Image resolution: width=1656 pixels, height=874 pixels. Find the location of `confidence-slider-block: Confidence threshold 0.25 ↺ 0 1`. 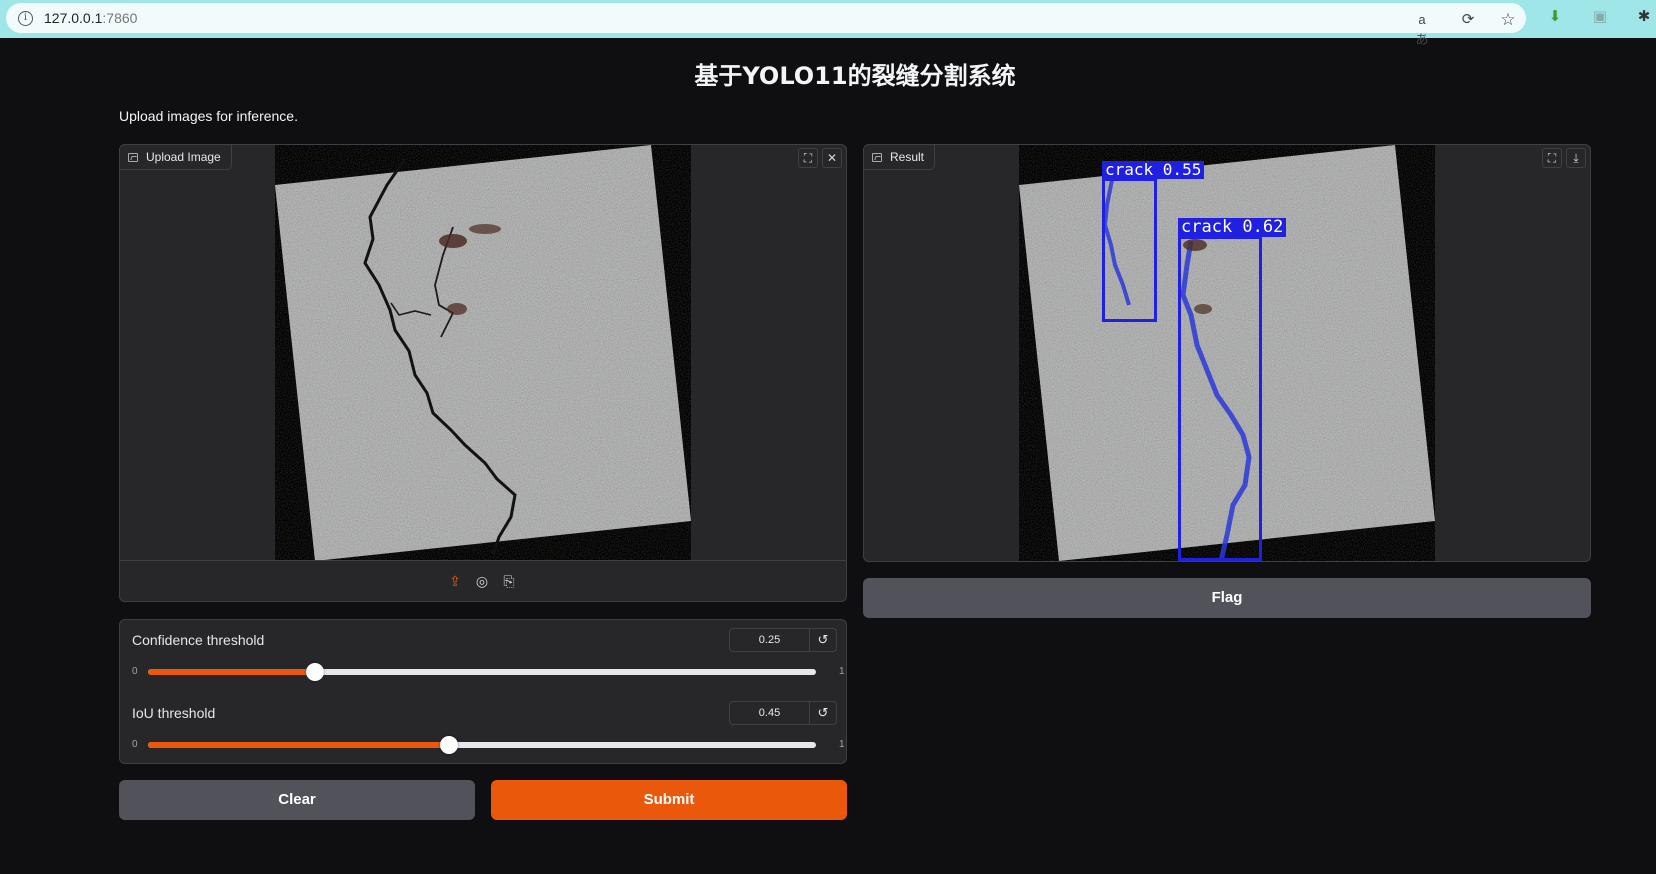

confidence-slider-block: Confidence threshold 0.25 ↺ 0 1 is located at coordinates (488, 660).